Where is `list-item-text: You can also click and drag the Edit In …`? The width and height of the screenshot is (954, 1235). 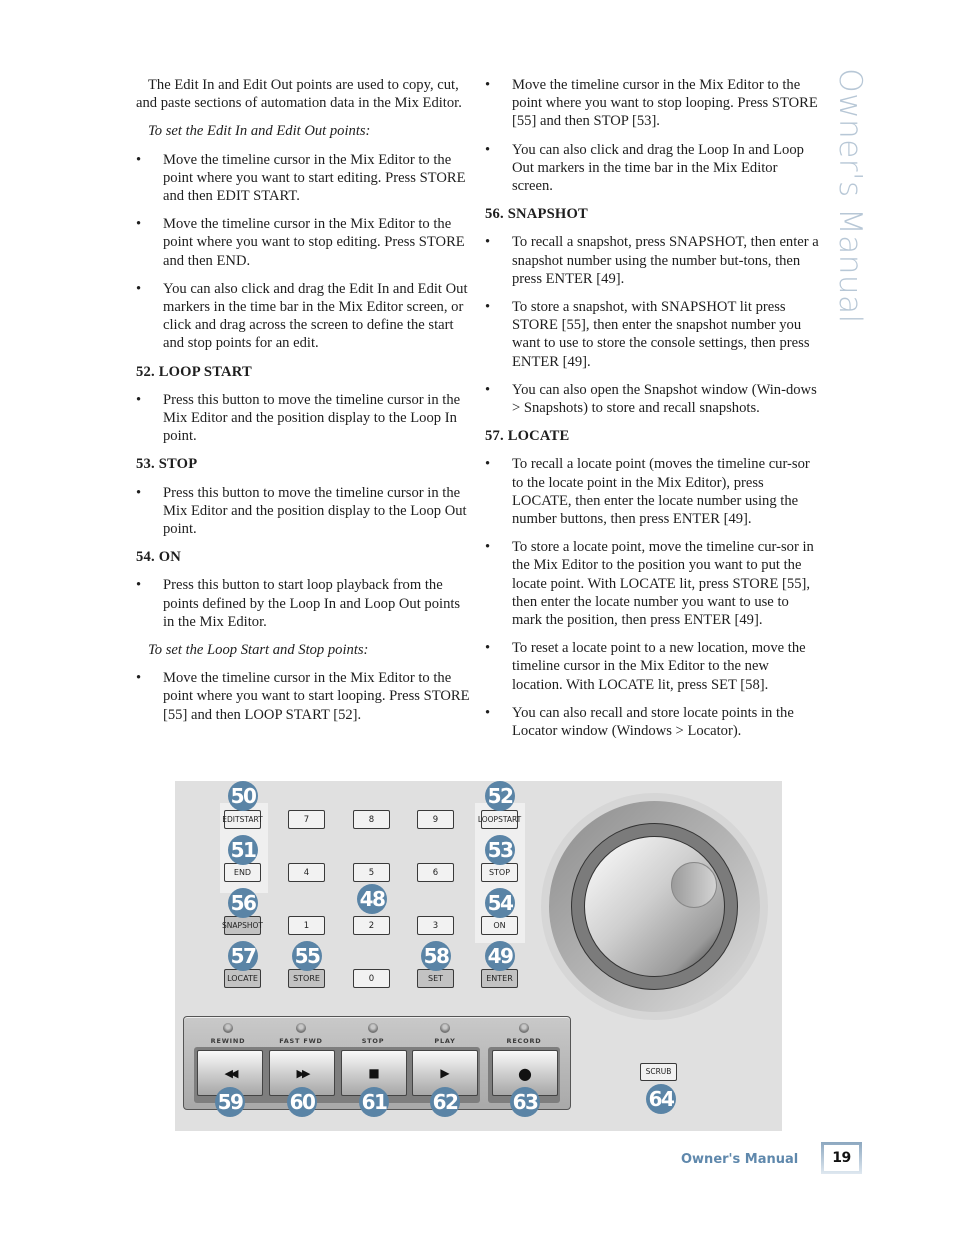 list-item-text: You can also click and drag the Edit In … is located at coordinates (315, 316).